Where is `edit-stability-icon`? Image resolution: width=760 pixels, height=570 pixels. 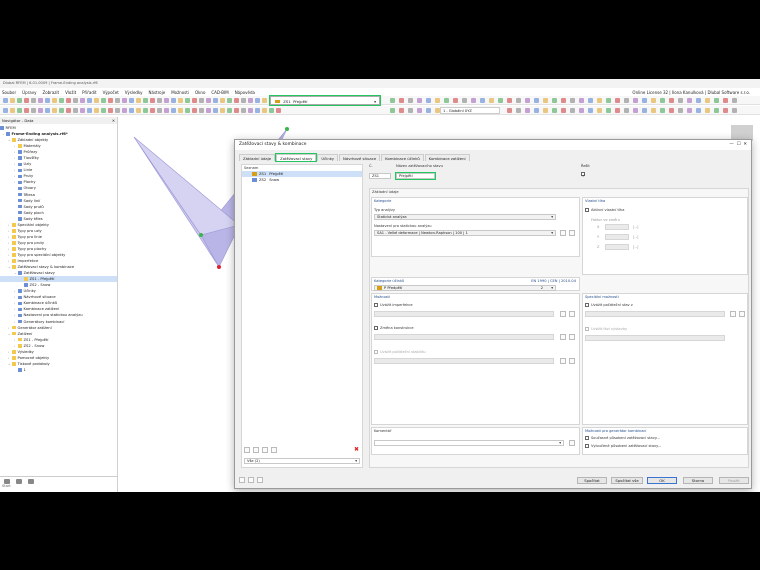
edit-stability-icon is located at coordinates (572, 361).